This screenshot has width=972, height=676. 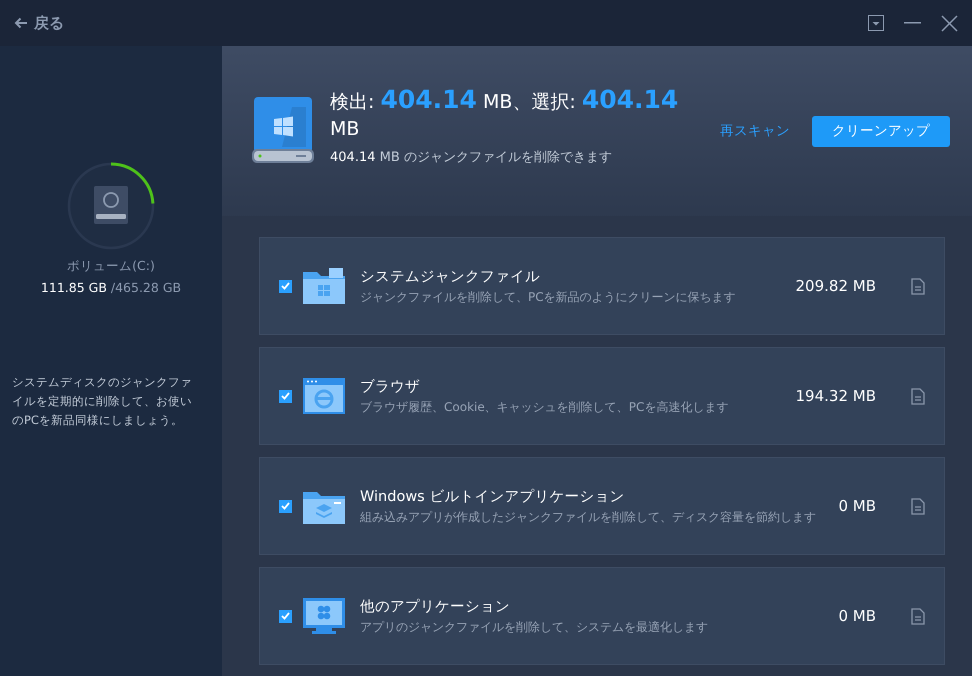 What do you see at coordinates (324, 616) in the screenshot?
I see `monitor-icon` at bounding box center [324, 616].